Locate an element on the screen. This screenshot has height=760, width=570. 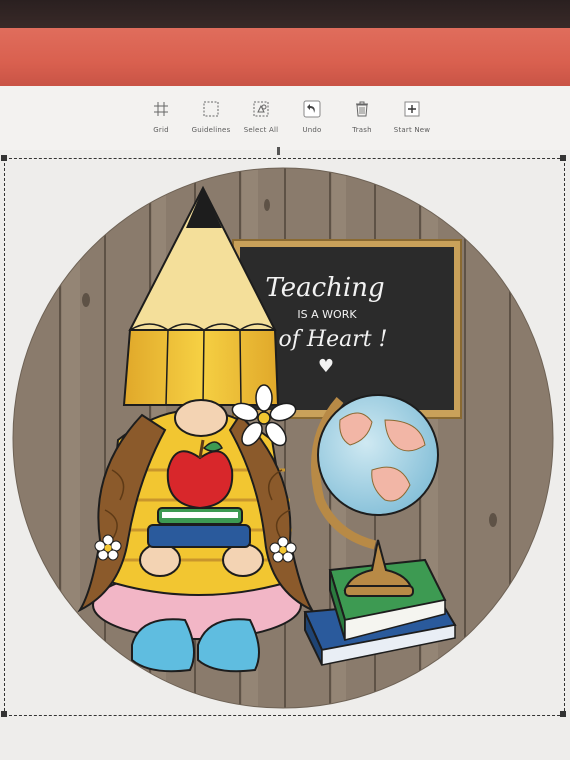
resize-handle-bottom-right is located at coordinates (563, 714).